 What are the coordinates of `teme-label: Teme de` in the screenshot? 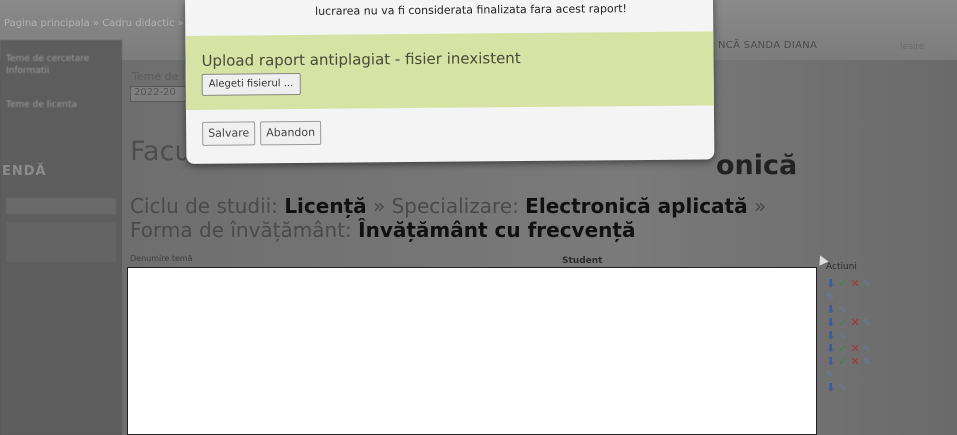 It's located at (155, 76).